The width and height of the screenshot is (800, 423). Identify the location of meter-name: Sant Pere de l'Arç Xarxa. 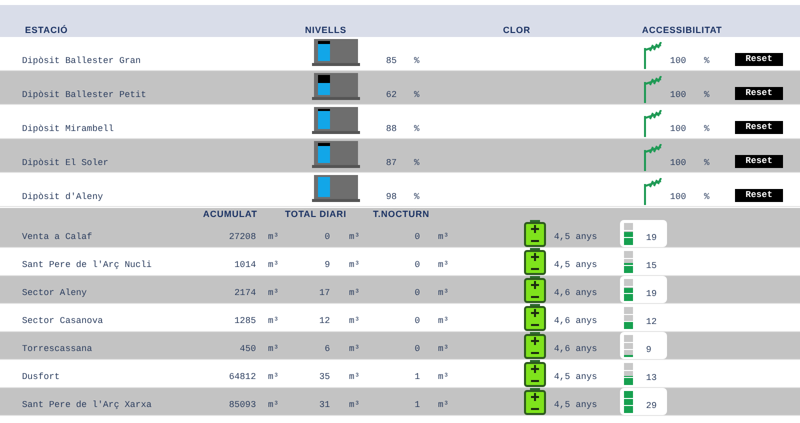
(87, 405).